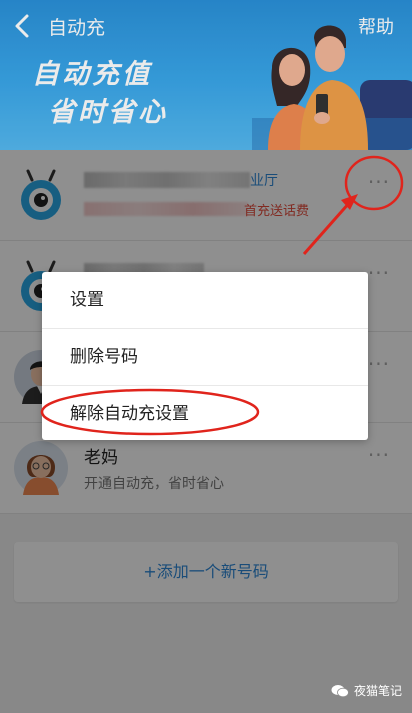  What do you see at coordinates (205, 414) in the screenshot?
I see `menu-item-cancel-auto-recharge: 解除自动充设置` at bounding box center [205, 414].